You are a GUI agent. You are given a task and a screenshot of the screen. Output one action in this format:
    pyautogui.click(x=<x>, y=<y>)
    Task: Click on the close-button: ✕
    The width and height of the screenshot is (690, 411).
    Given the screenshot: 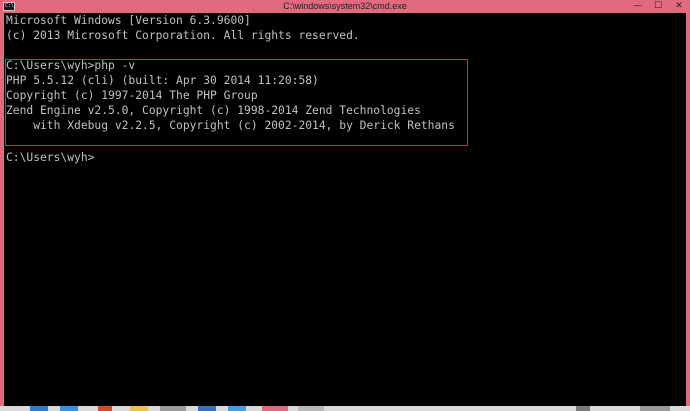 What is the action you would take?
    pyautogui.click(x=679, y=6)
    